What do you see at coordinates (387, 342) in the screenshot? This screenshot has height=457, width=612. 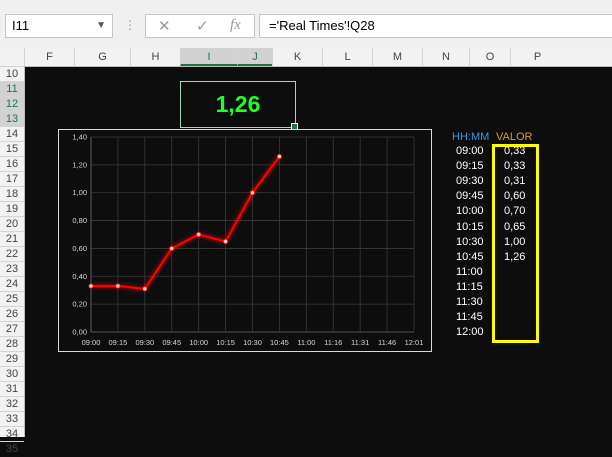 I see `x-tick-label: 11:46` at bounding box center [387, 342].